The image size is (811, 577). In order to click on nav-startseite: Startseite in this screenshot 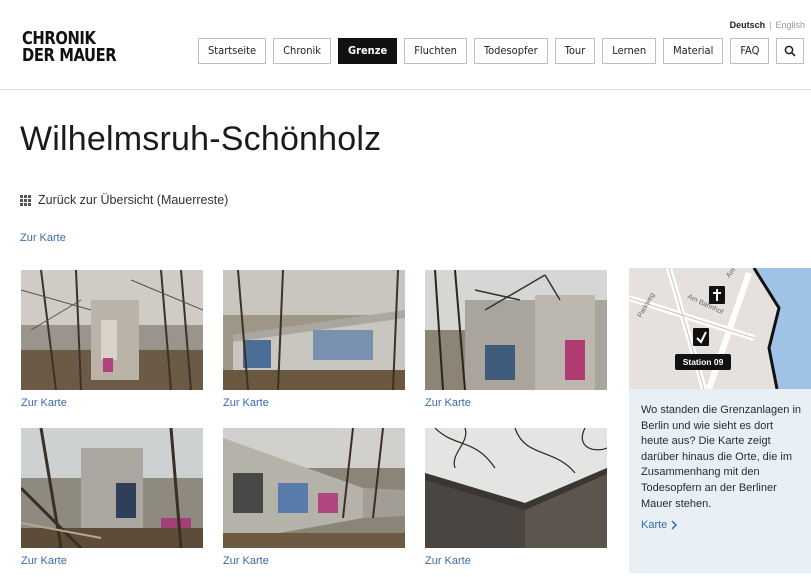, I will do `click(232, 51)`.